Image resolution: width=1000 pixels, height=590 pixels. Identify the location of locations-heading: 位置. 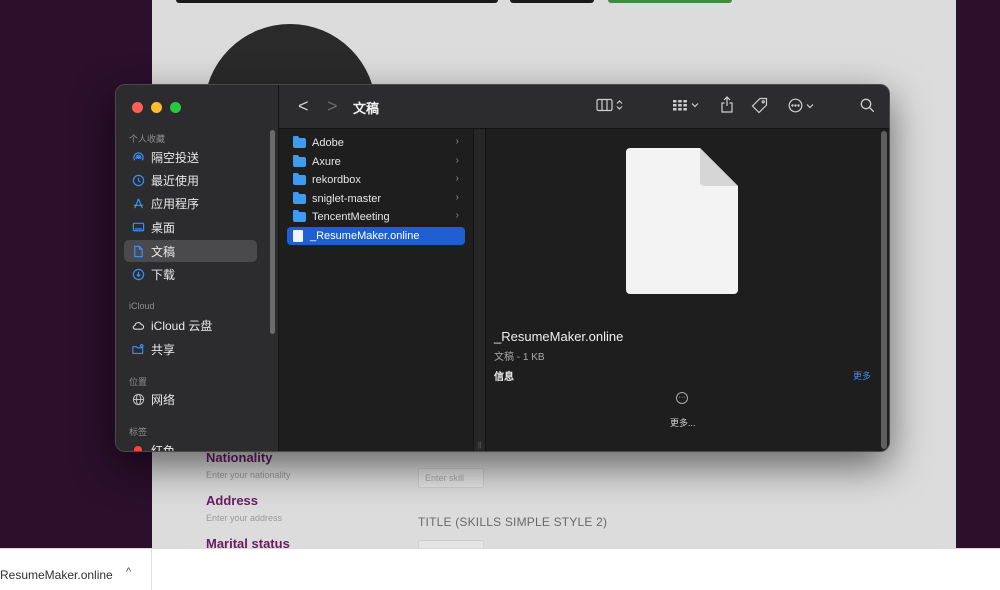
(138, 382).